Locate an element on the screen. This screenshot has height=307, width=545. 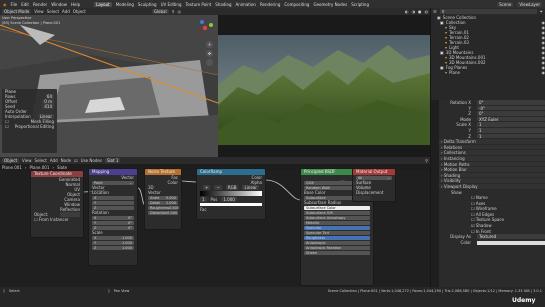
menu-window: Window is located at coordinates (59, 4).